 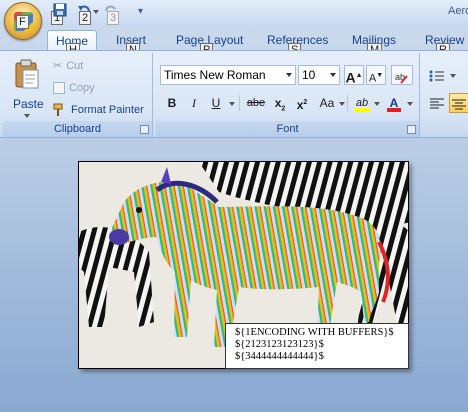 What do you see at coordinates (107, 110) in the screenshot?
I see `format-painter-label: Format Painter` at bounding box center [107, 110].